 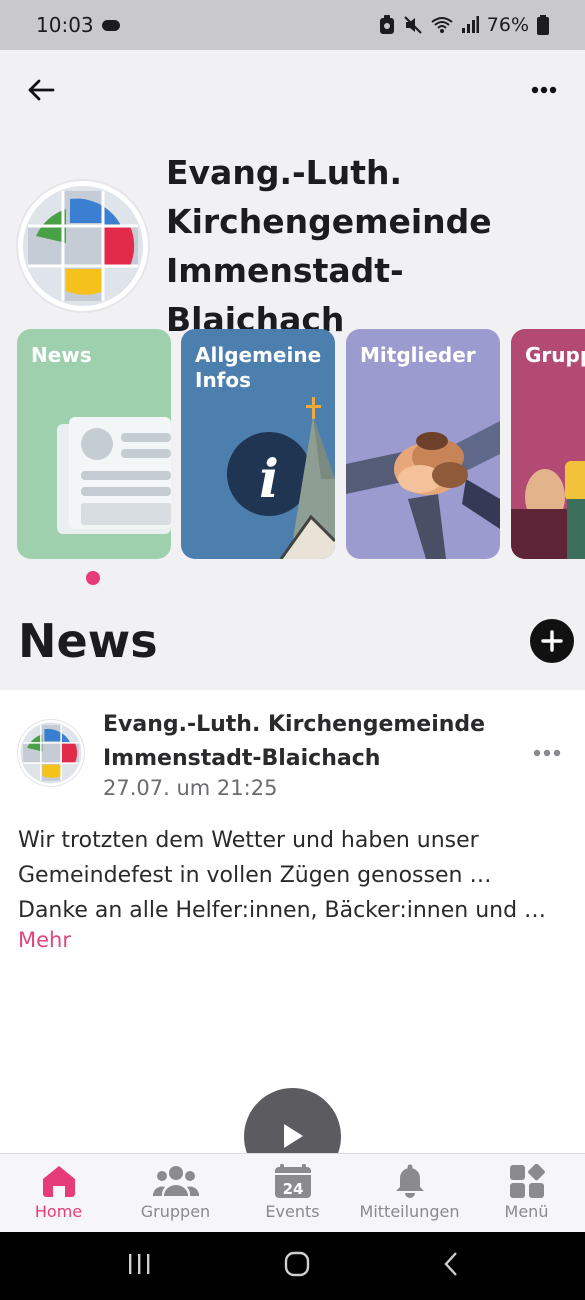 I want to click on nav-label: Events, so click(x=292, y=1211).